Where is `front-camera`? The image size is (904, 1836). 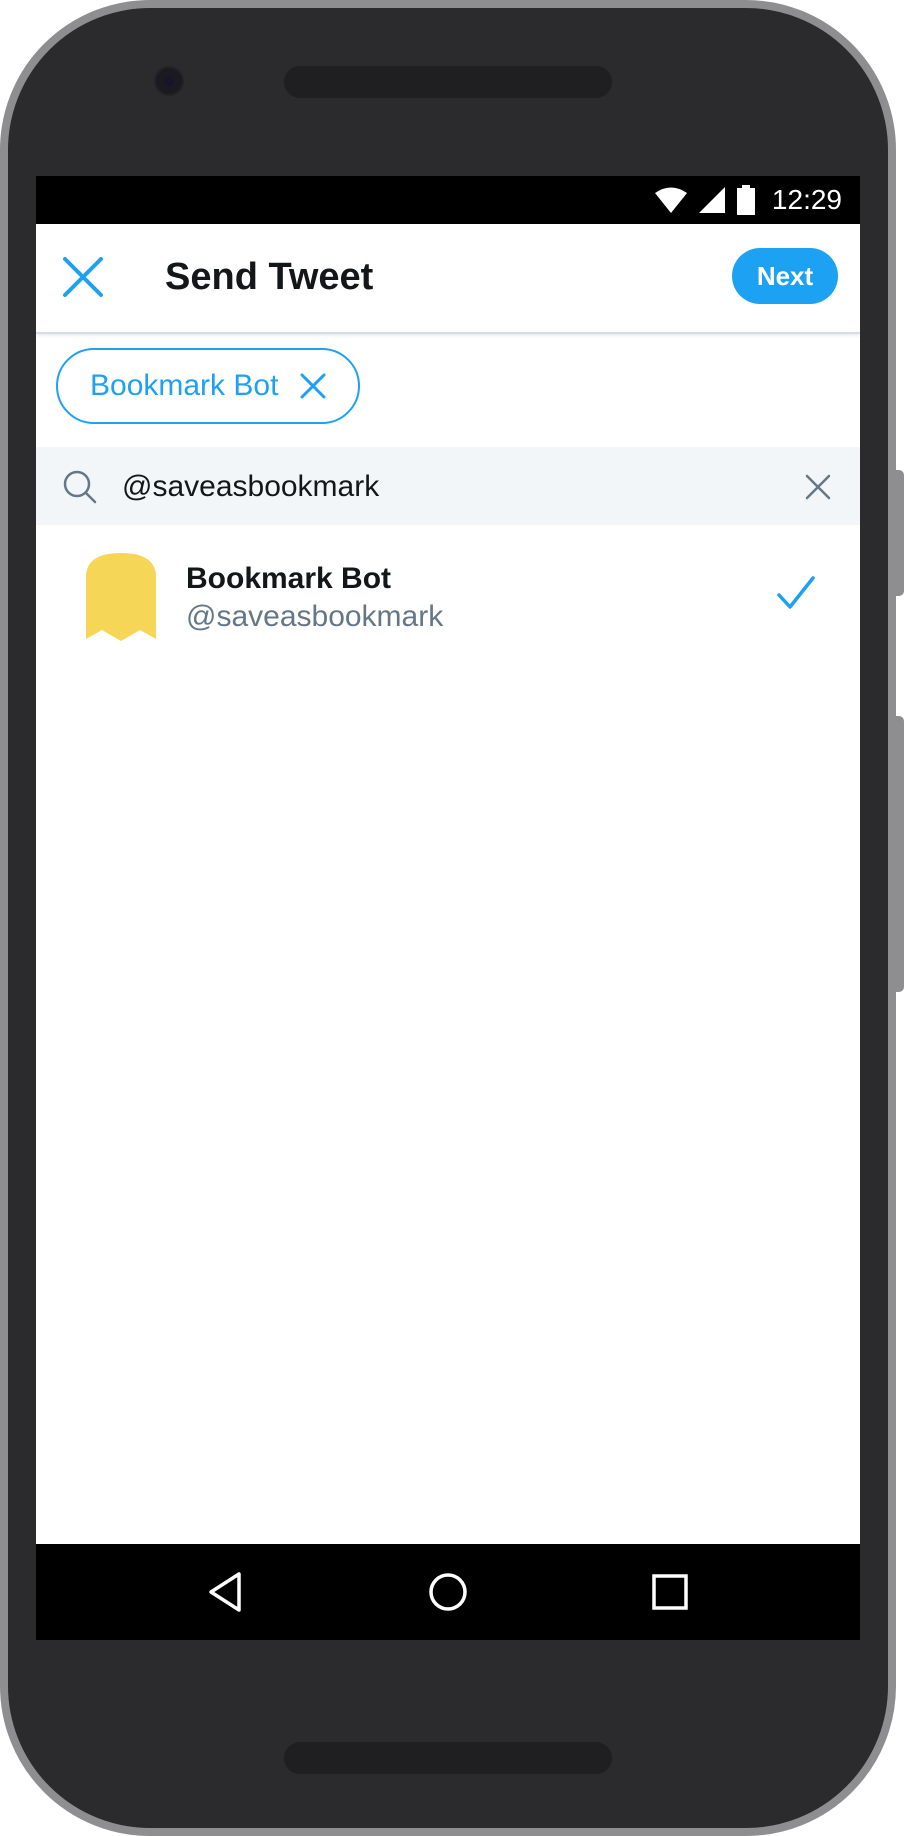 front-camera is located at coordinates (169, 81).